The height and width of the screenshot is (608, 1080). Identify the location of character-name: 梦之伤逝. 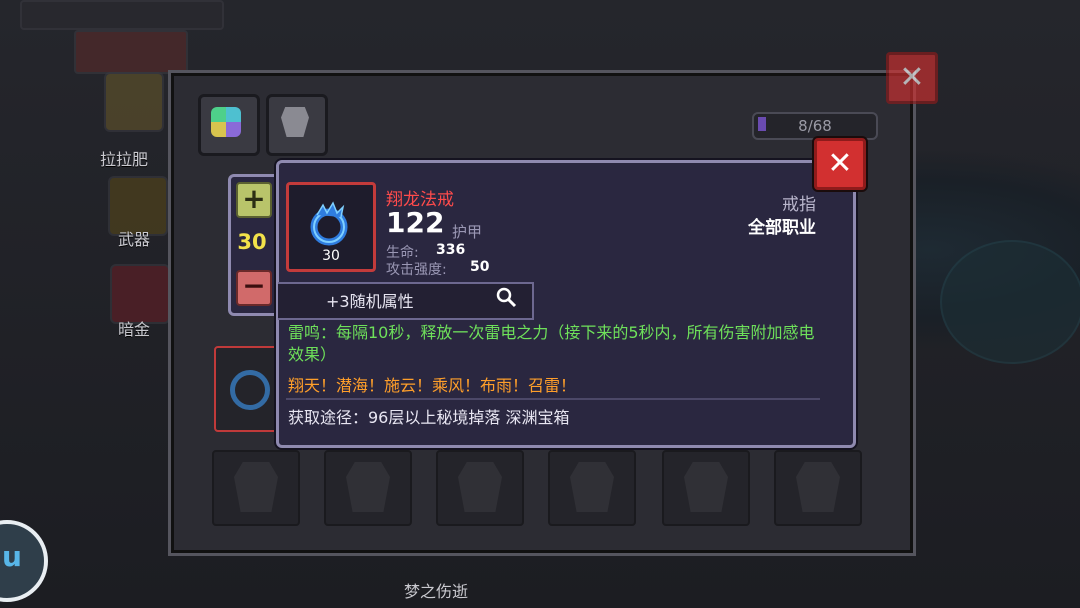
(436, 591).